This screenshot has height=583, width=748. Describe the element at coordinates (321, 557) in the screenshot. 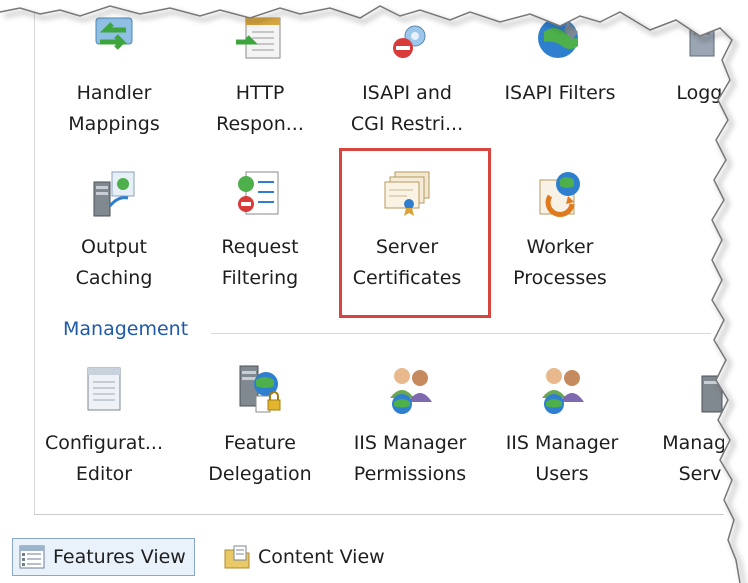

I see `content-view-label: Content View` at that location.